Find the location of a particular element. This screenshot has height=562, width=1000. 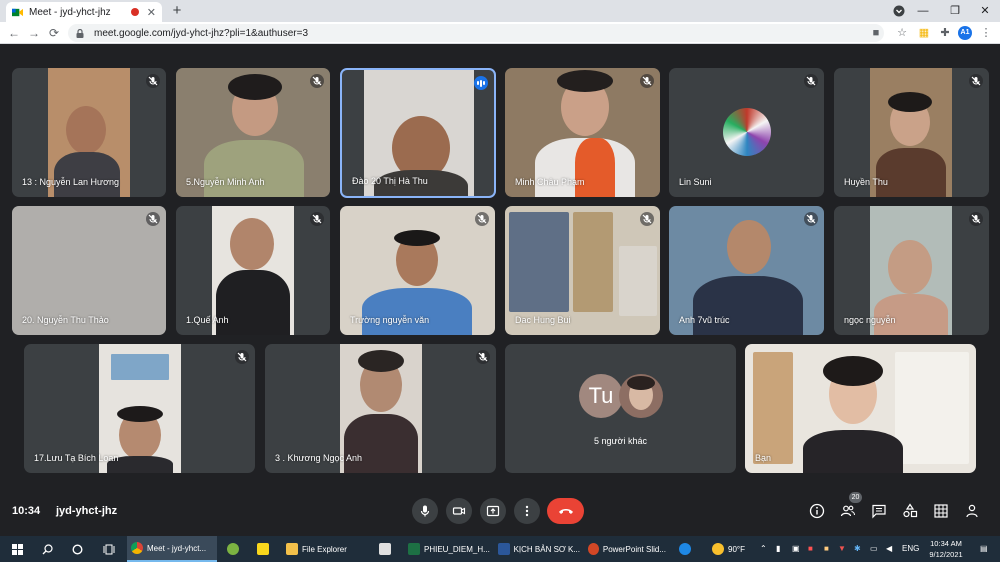

self-view-tile: Bạn is located at coordinates (860, 408).